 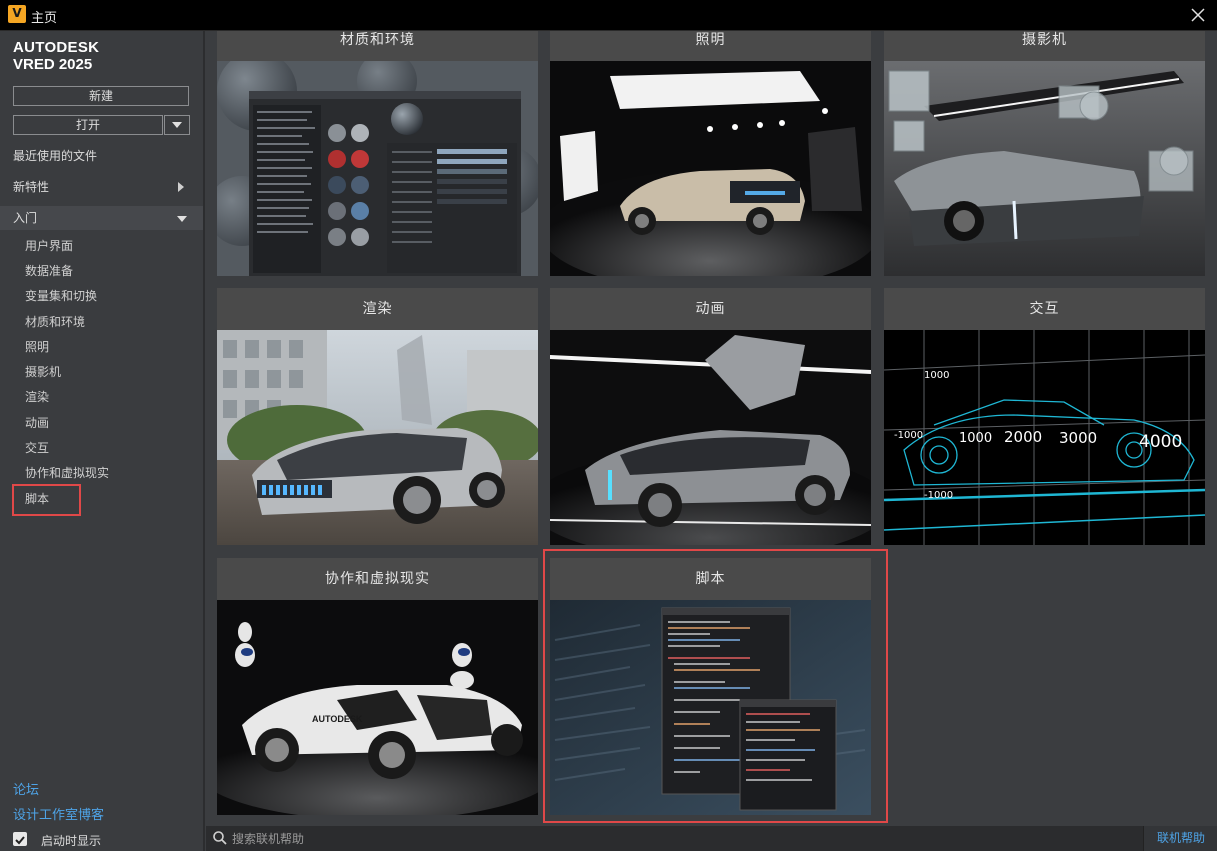 What do you see at coordinates (46, 500) in the screenshot?
I see `scripting-highlight-box` at bounding box center [46, 500].